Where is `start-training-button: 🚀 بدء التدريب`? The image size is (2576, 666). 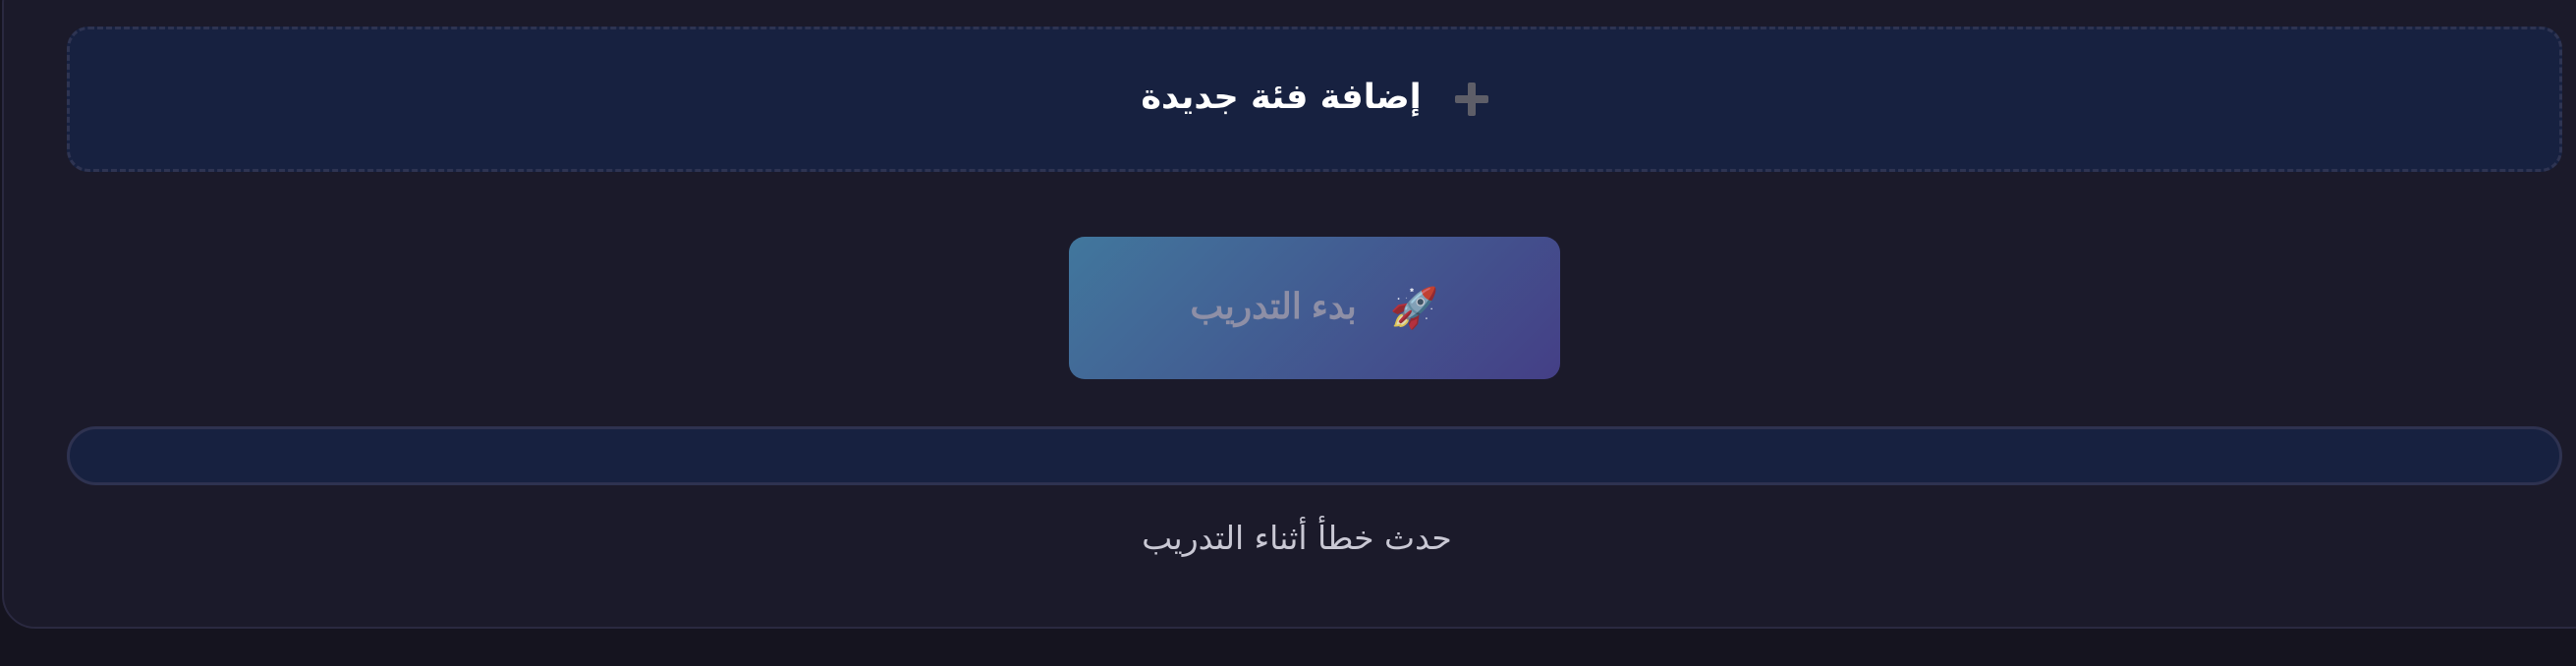 start-training-button: 🚀 بدء التدريب is located at coordinates (1314, 308).